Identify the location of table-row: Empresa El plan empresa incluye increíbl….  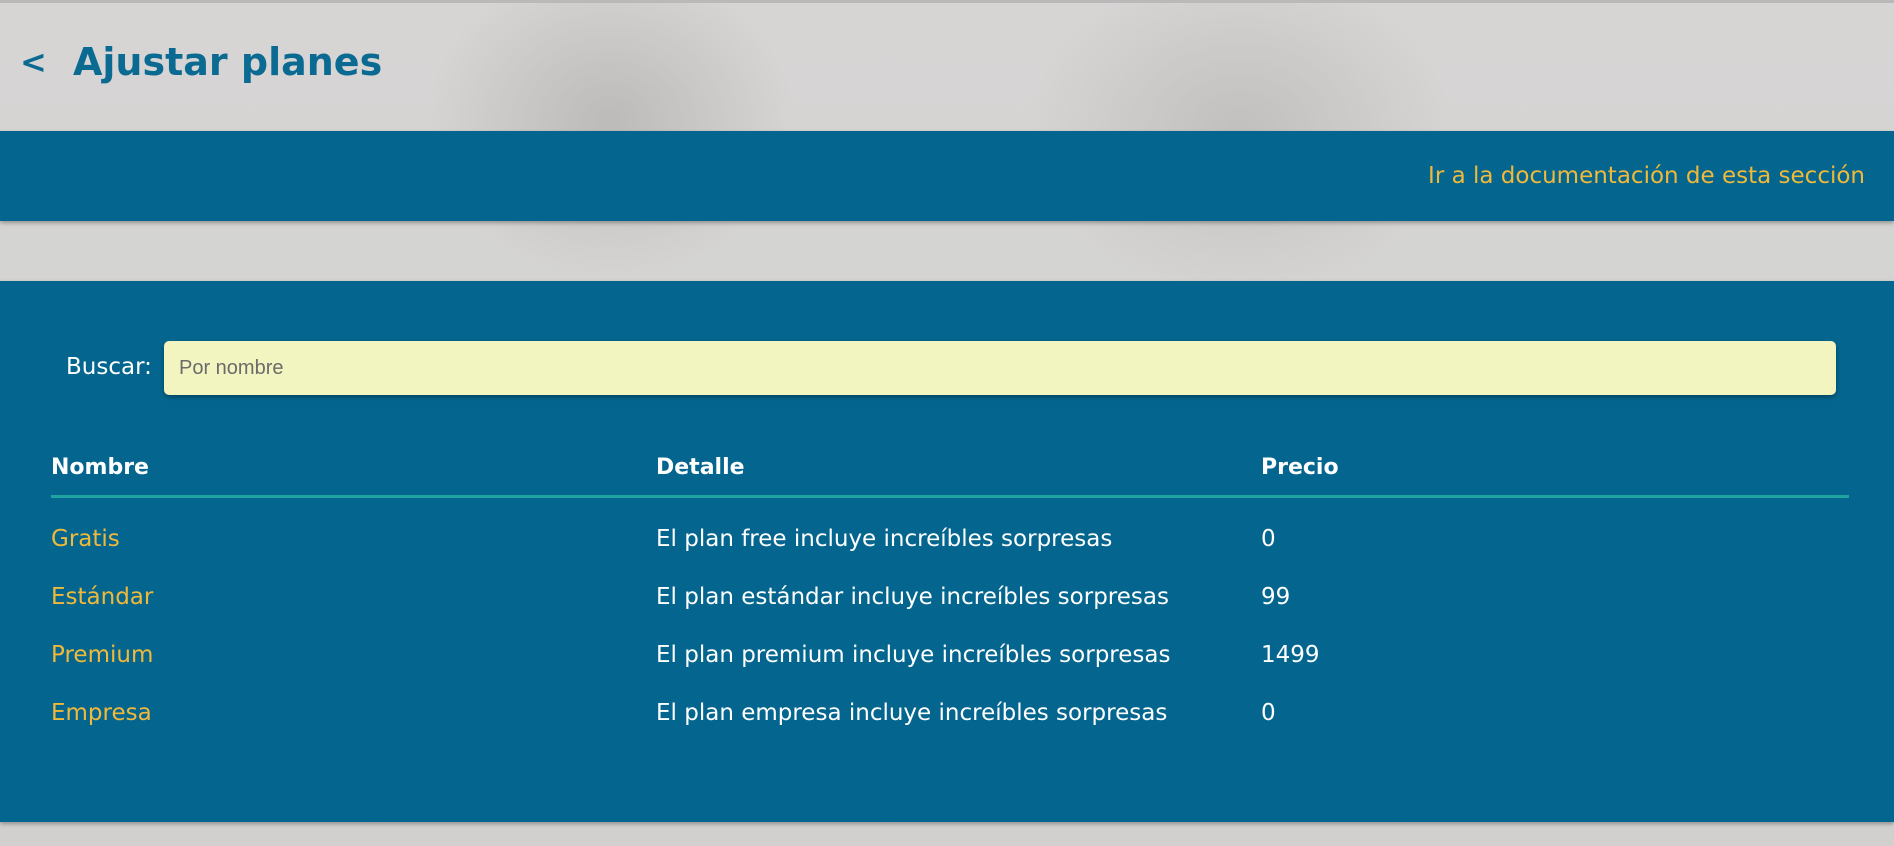
(950, 713).